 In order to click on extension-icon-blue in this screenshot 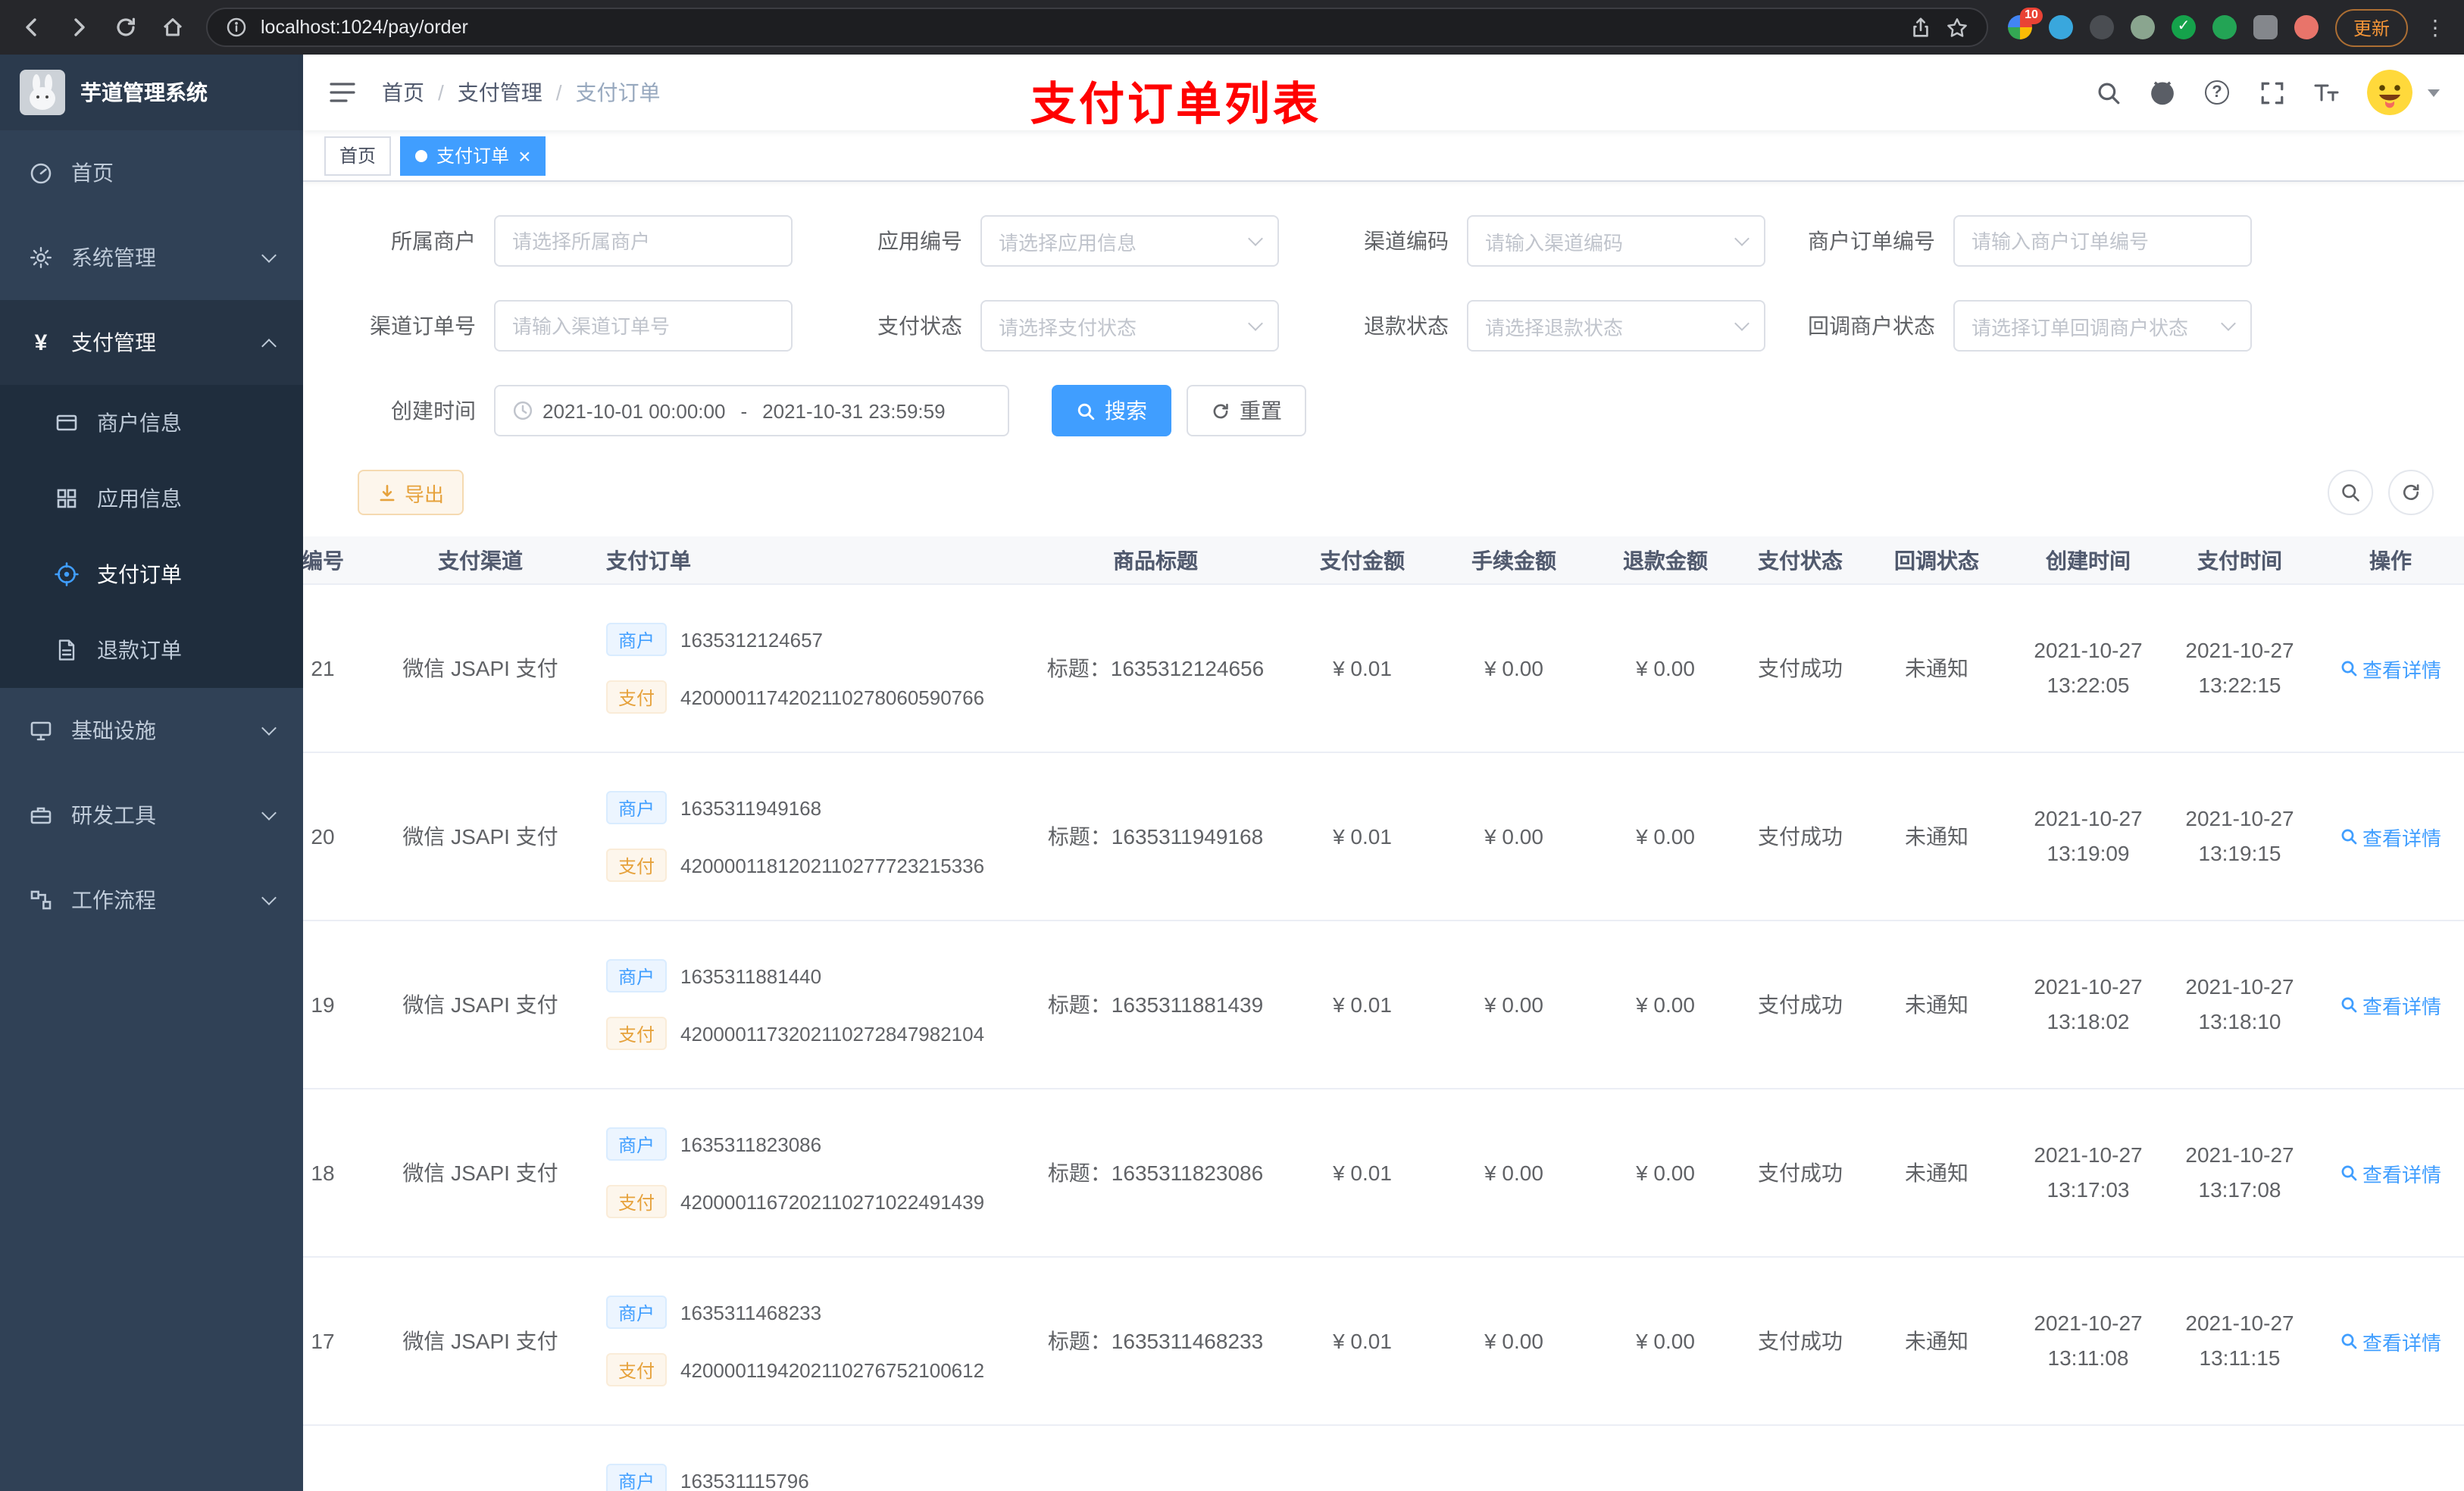, I will do `click(2060, 27)`.